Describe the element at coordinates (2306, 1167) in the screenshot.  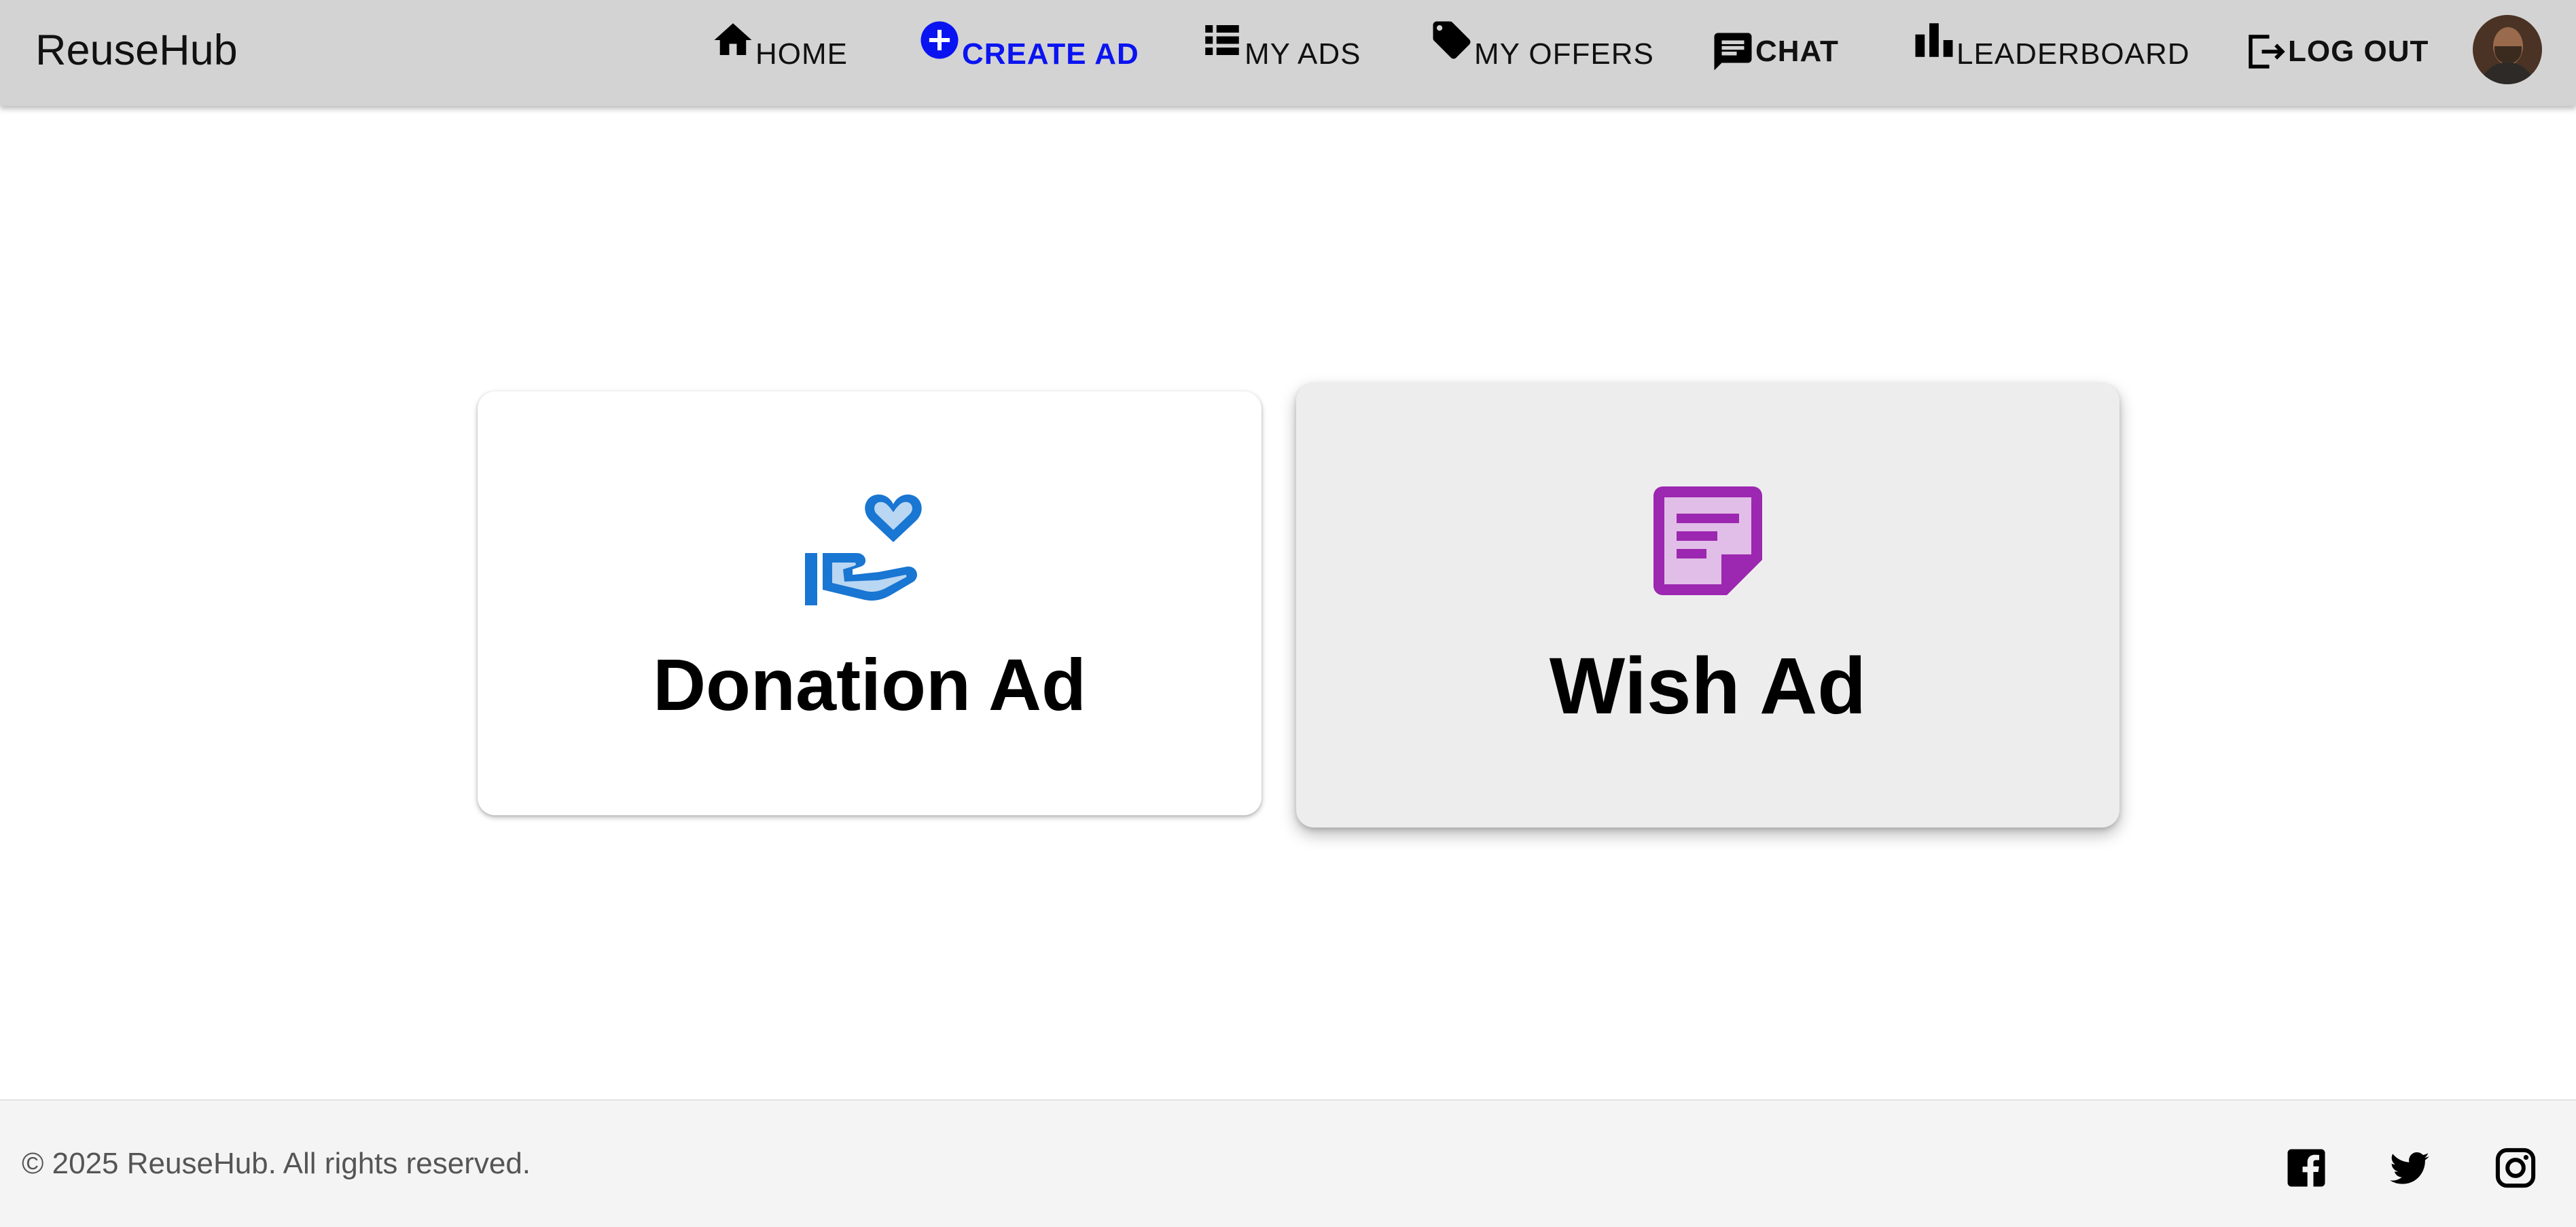
I see `facebook-icon` at that location.